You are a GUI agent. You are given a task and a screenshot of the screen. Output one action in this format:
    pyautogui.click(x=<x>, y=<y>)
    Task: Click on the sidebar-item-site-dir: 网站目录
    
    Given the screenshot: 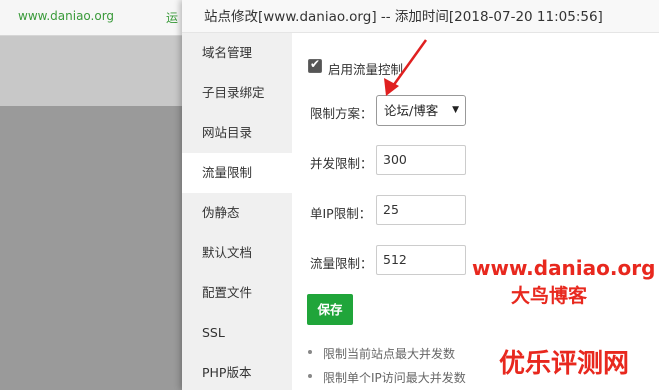 What is the action you would take?
    pyautogui.click(x=237, y=133)
    